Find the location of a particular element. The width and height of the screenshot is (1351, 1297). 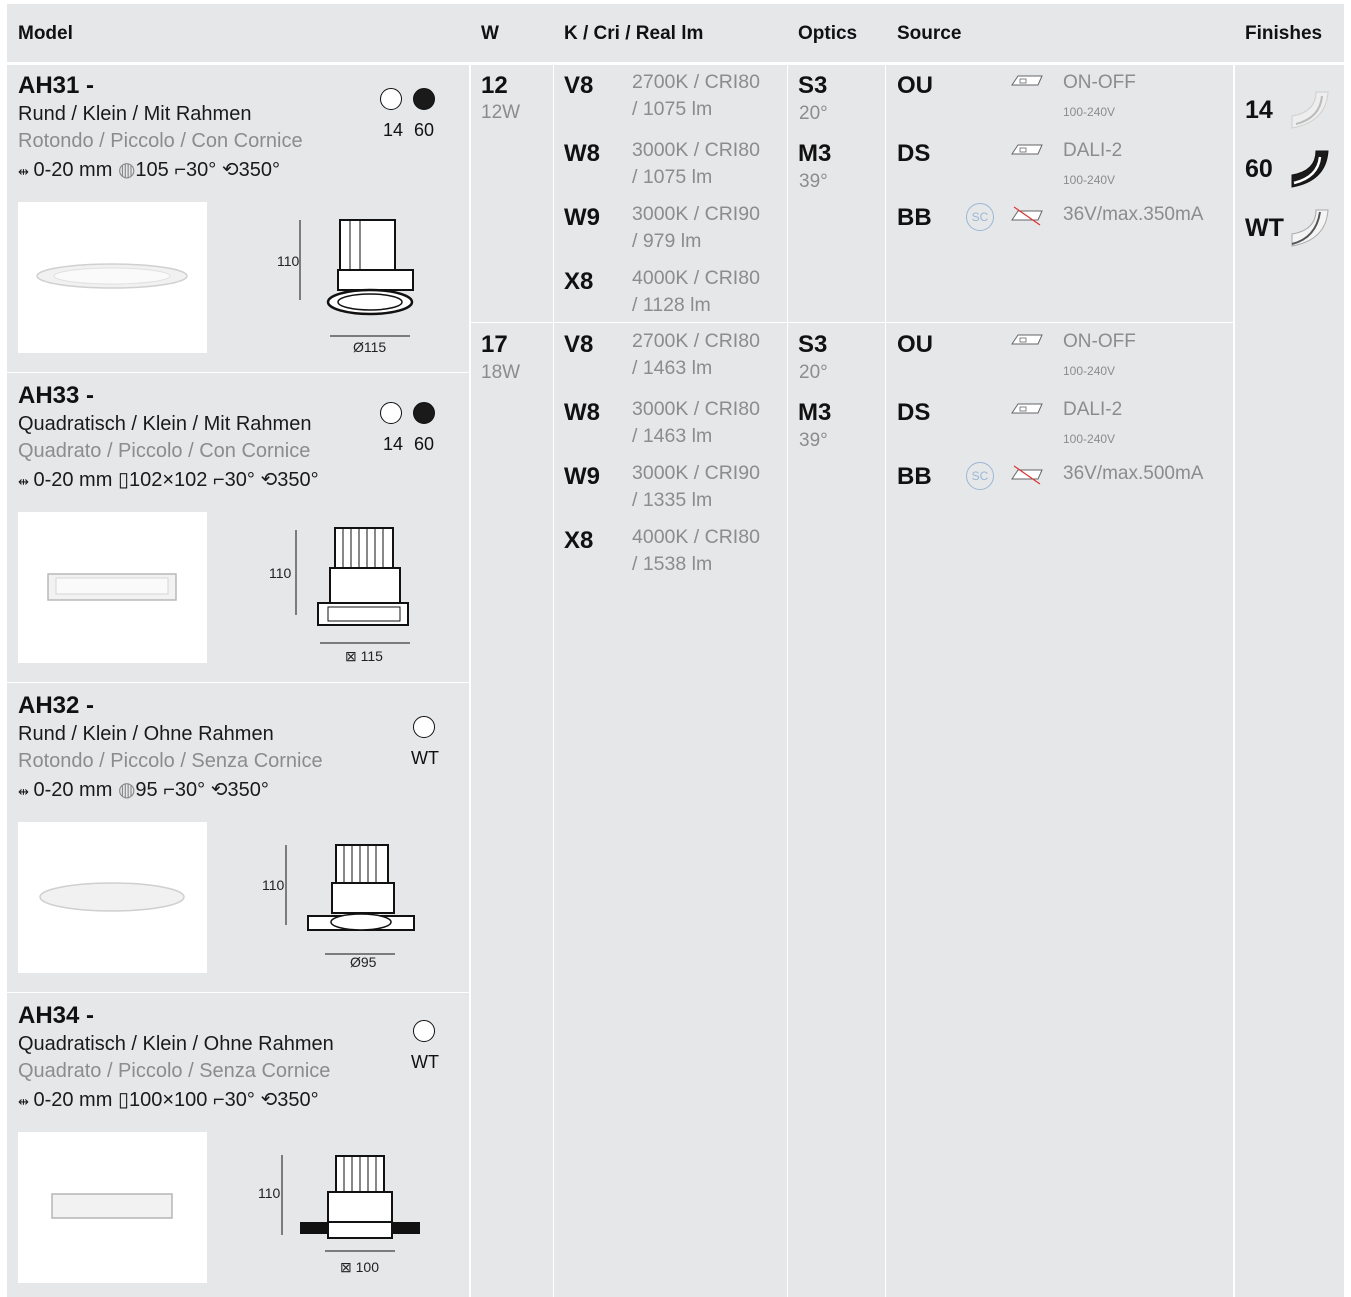

header-w: W is located at coordinates (490, 33).